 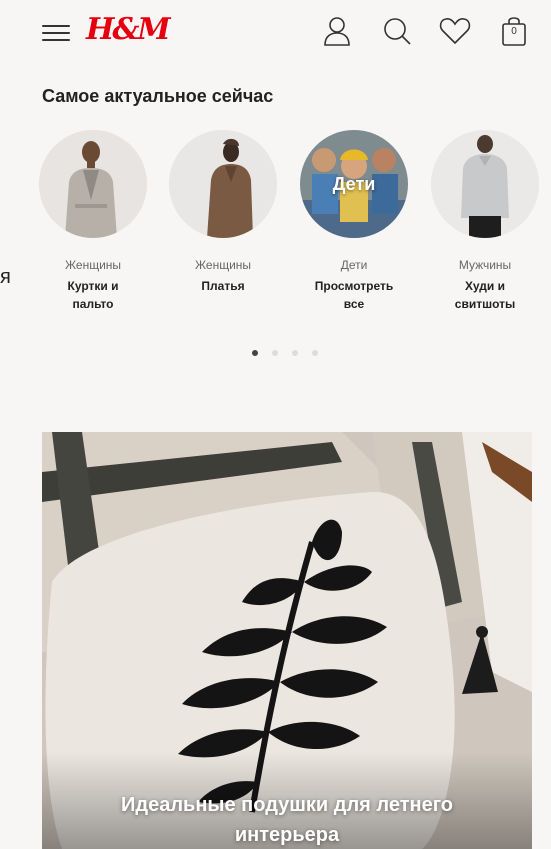 I want to click on category-label: Куртки и пальто, so click(x=93, y=295).